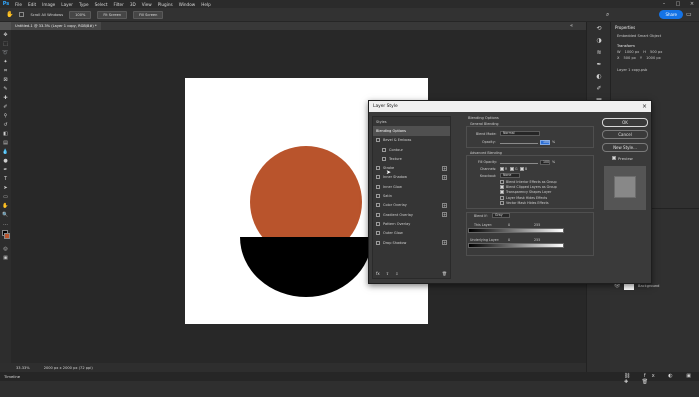  I want to click on collapse-icon: «, so click(571, 26).